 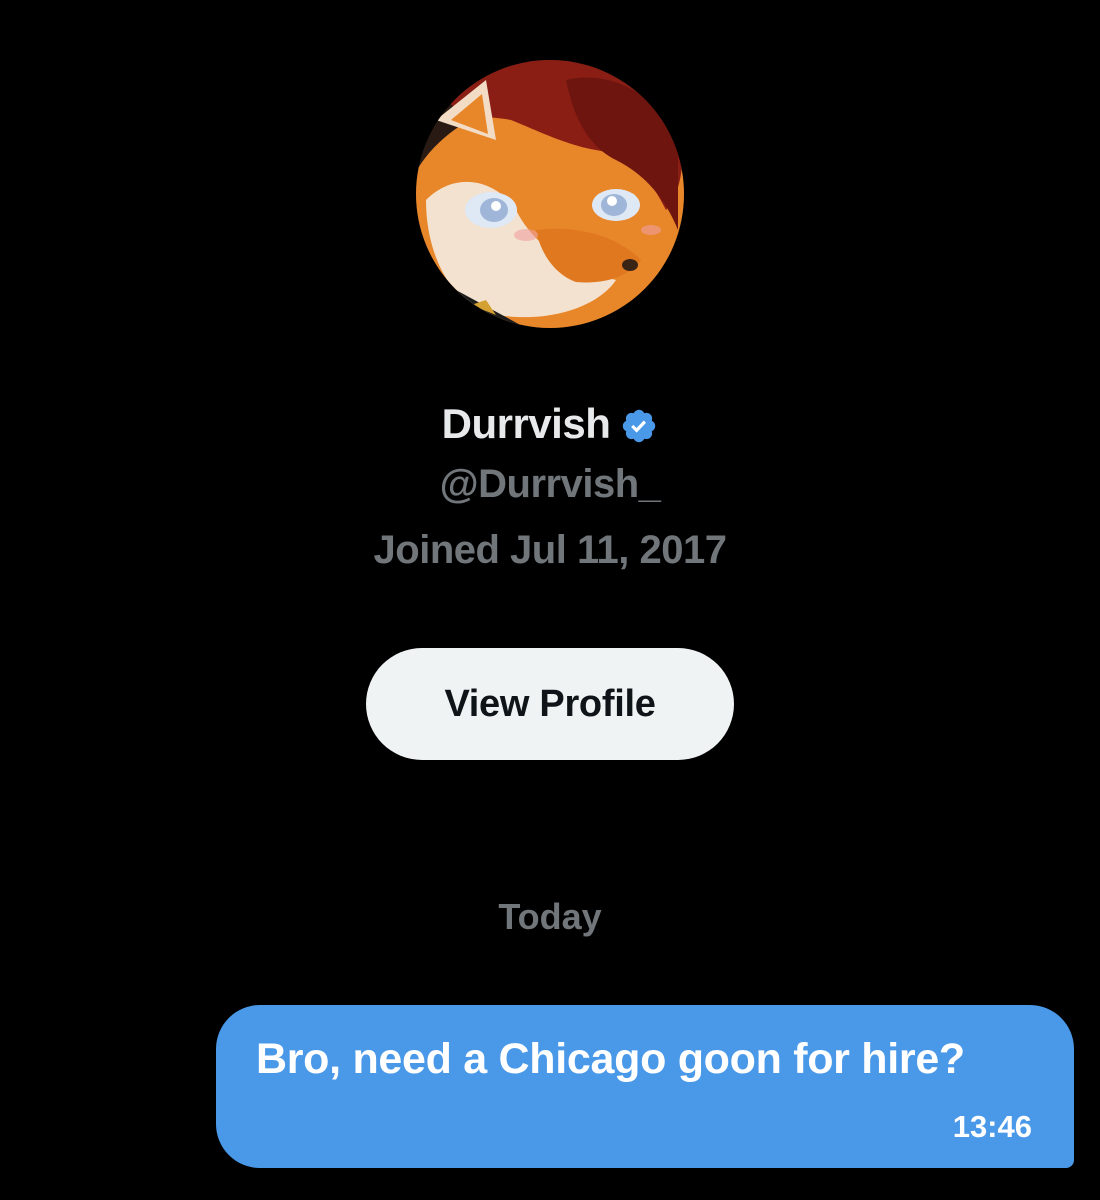 I want to click on avatar, so click(x=550, y=194).